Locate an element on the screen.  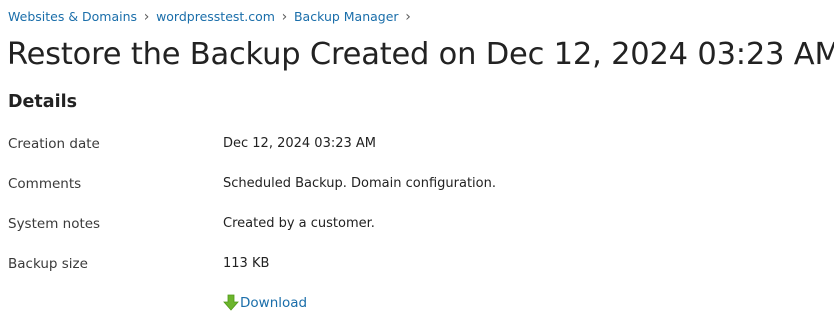
details-heading: Details is located at coordinates (42, 102).